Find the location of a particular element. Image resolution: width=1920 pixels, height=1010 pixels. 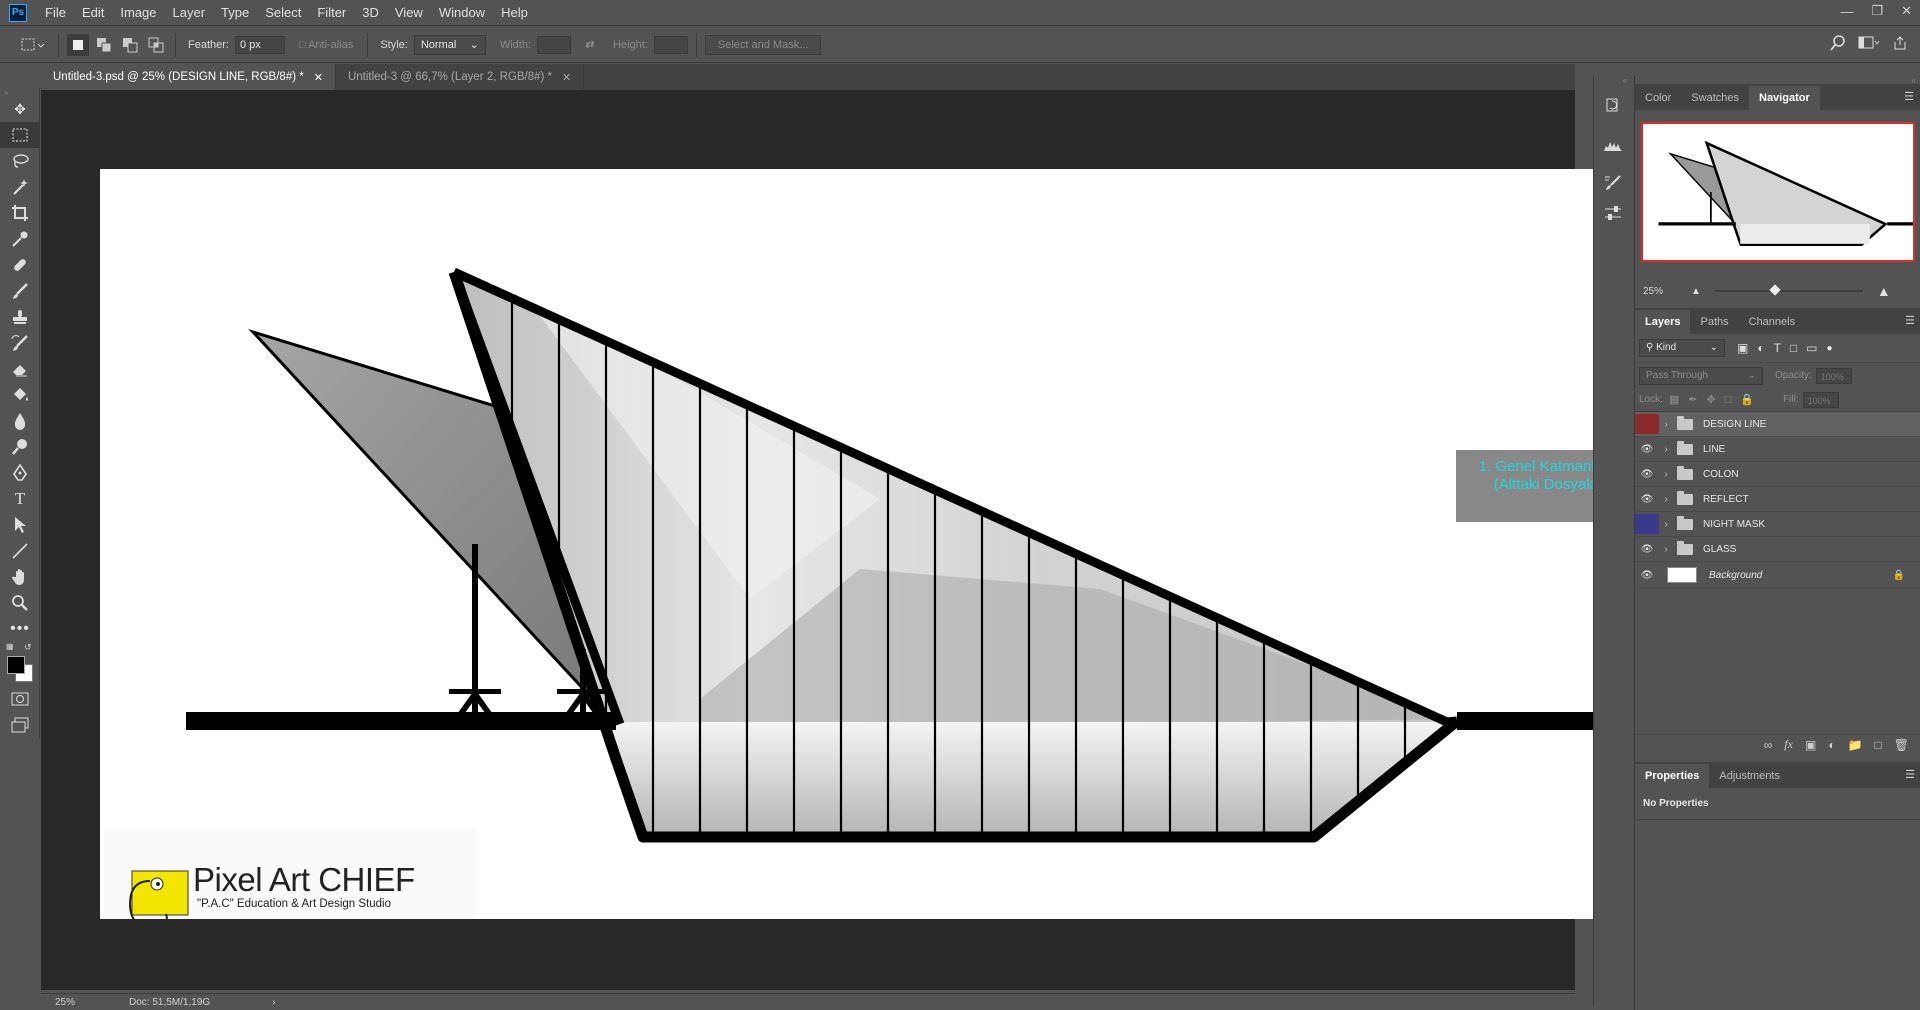

menu-layer: Layer is located at coordinates (189, 13).